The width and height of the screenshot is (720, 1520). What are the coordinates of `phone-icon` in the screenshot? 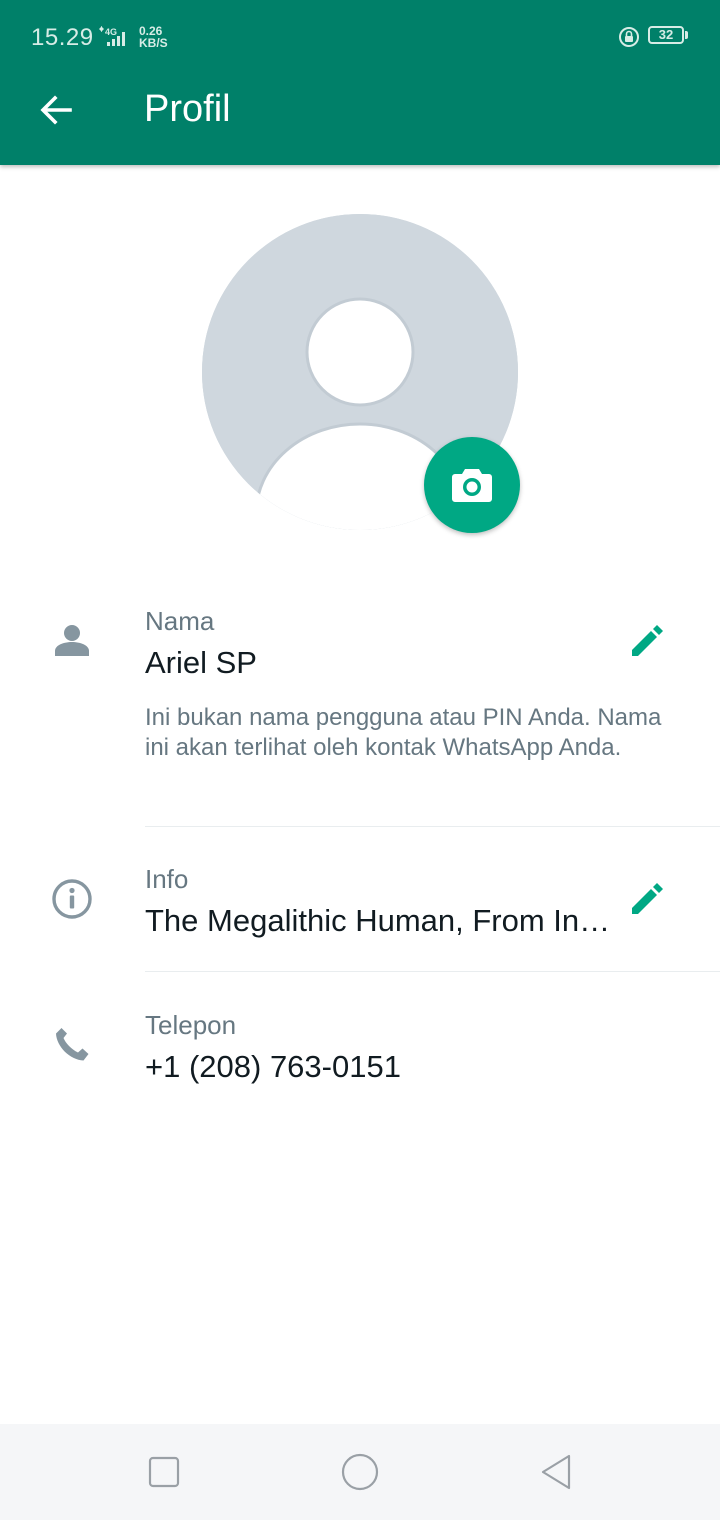 It's located at (72, 1045).